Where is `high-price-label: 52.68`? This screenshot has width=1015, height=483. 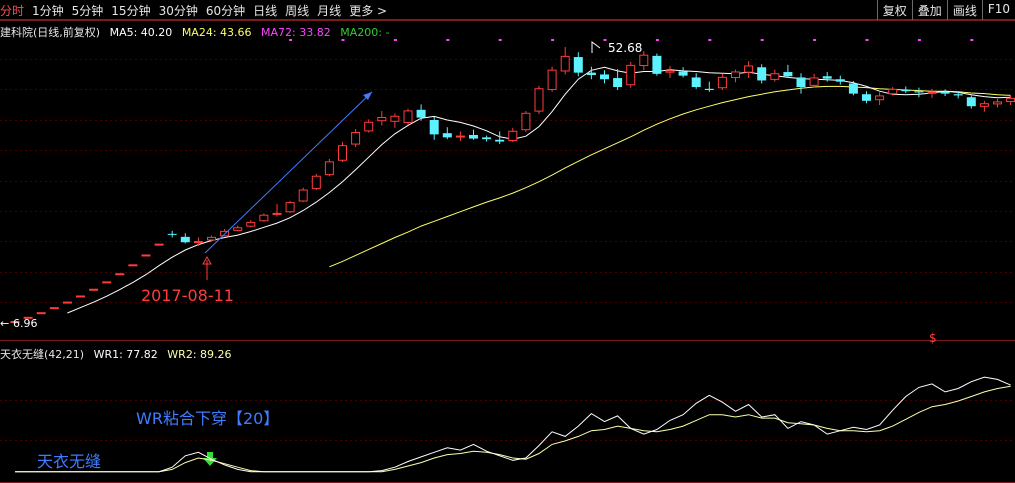 high-price-label: 52.68 is located at coordinates (625, 48).